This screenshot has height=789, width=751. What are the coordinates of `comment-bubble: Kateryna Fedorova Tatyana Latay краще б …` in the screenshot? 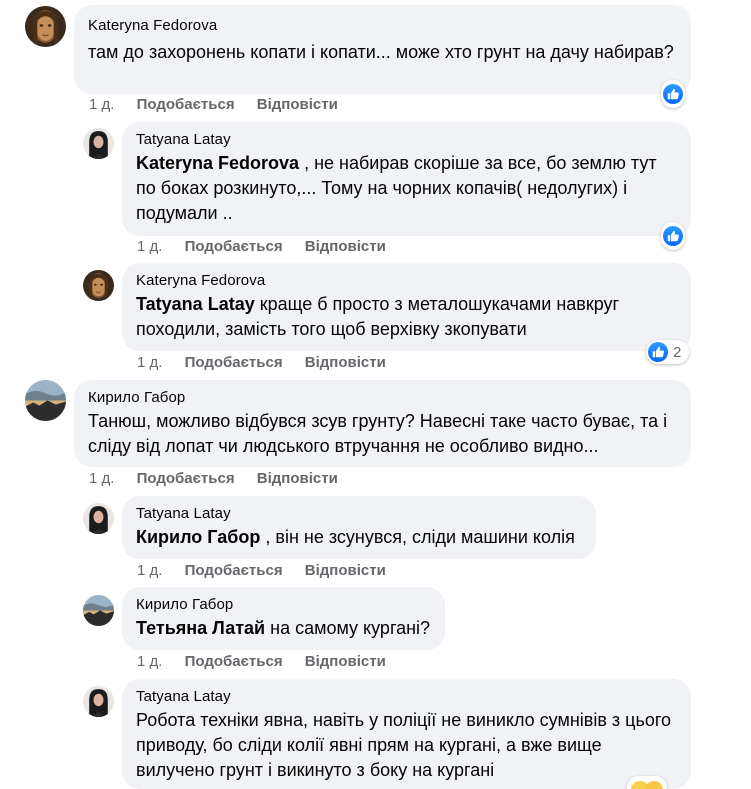 It's located at (406, 307).